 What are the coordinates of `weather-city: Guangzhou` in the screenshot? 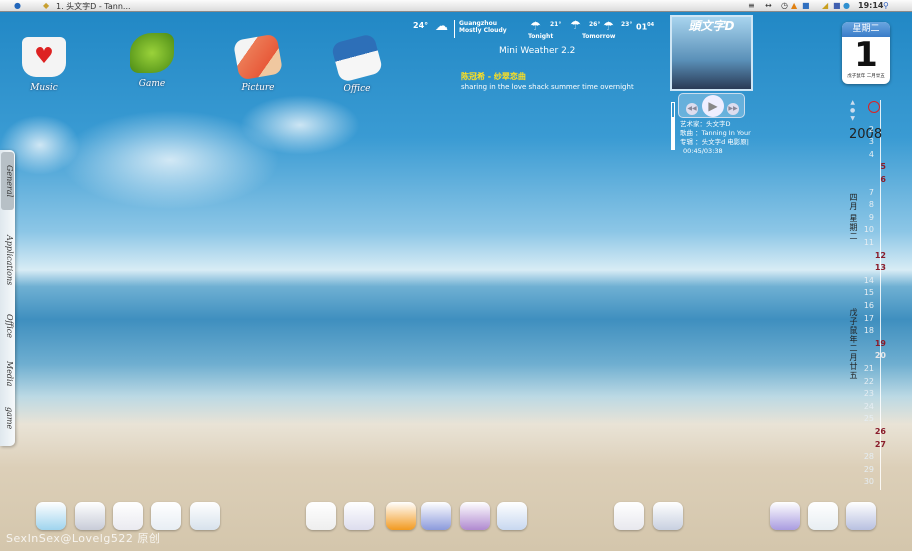 It's located at (478, 23).